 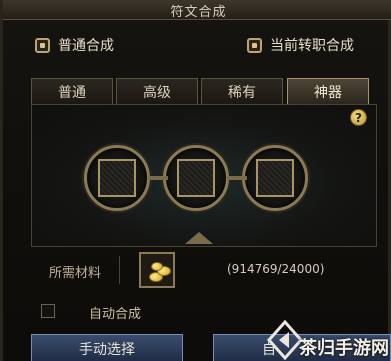 I want to click on window-title: 符文合成, so click(x=198, y=12).